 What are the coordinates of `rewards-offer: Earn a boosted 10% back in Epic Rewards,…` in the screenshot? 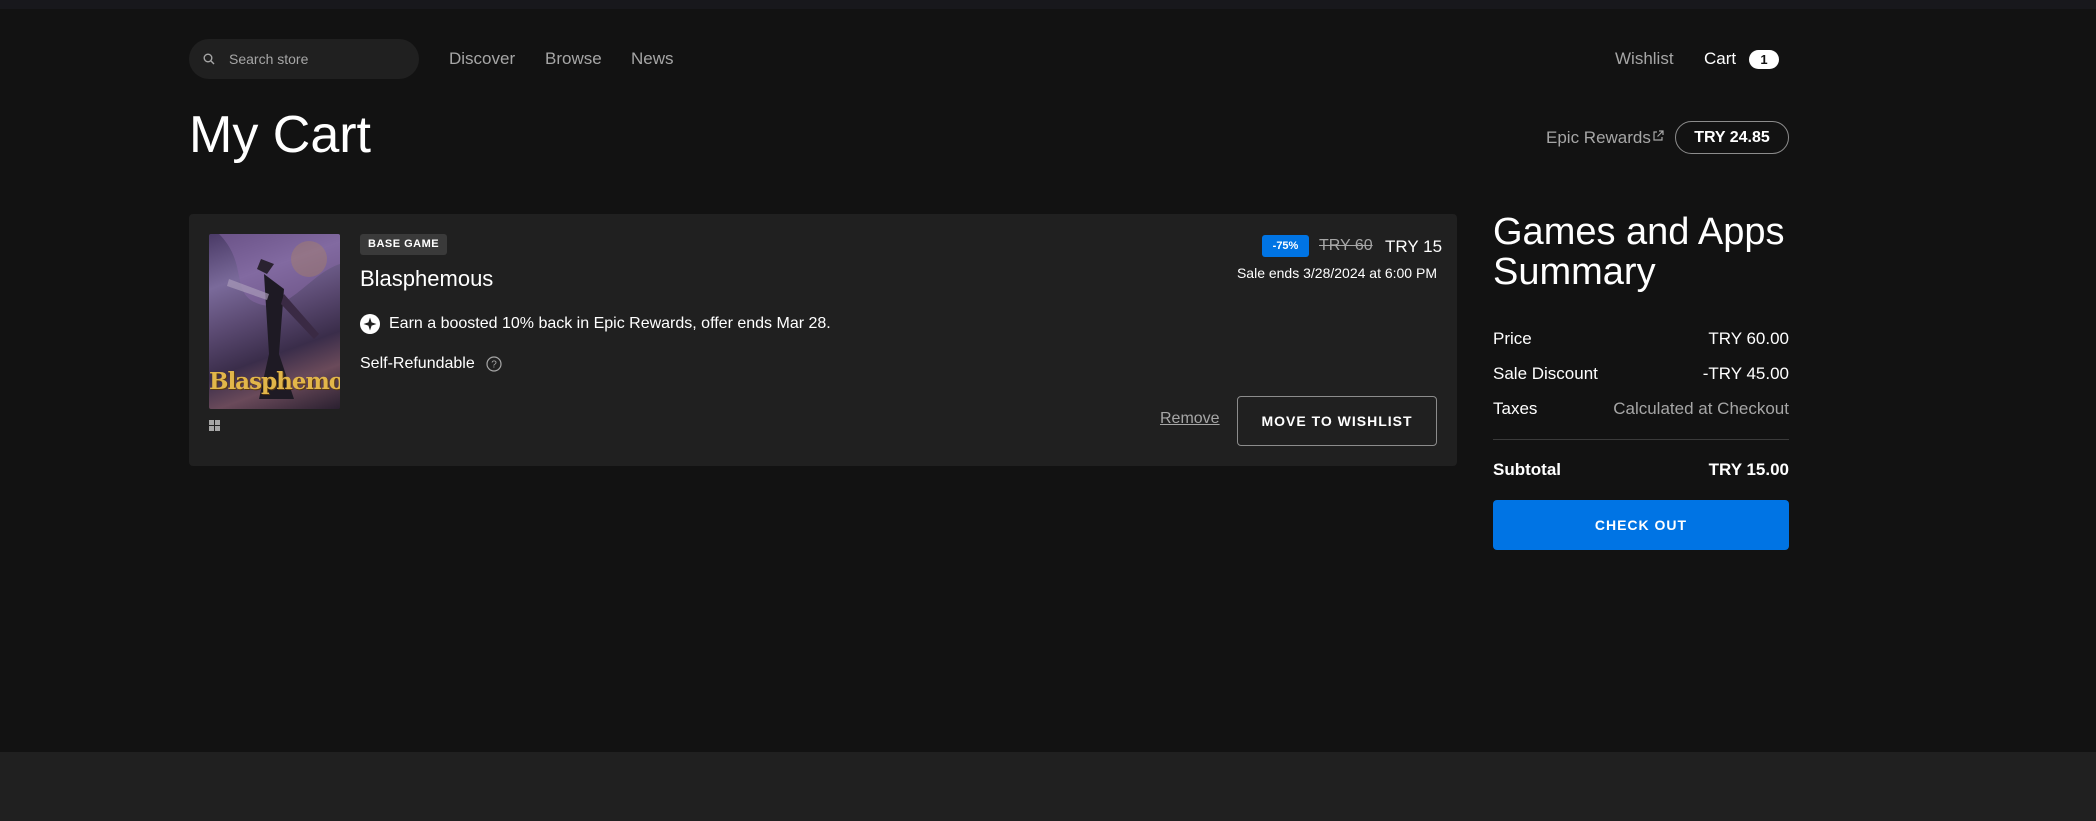 It's located at (595, 324).